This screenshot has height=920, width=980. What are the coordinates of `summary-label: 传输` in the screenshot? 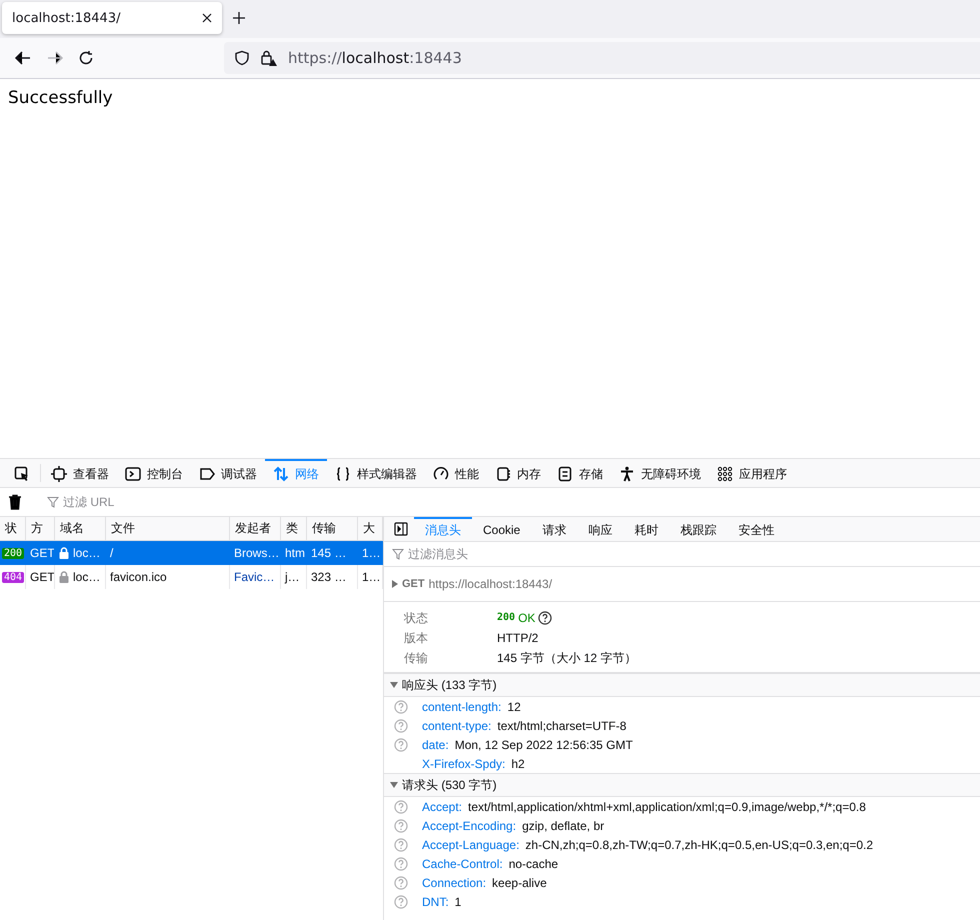 It's located at (416, 658).